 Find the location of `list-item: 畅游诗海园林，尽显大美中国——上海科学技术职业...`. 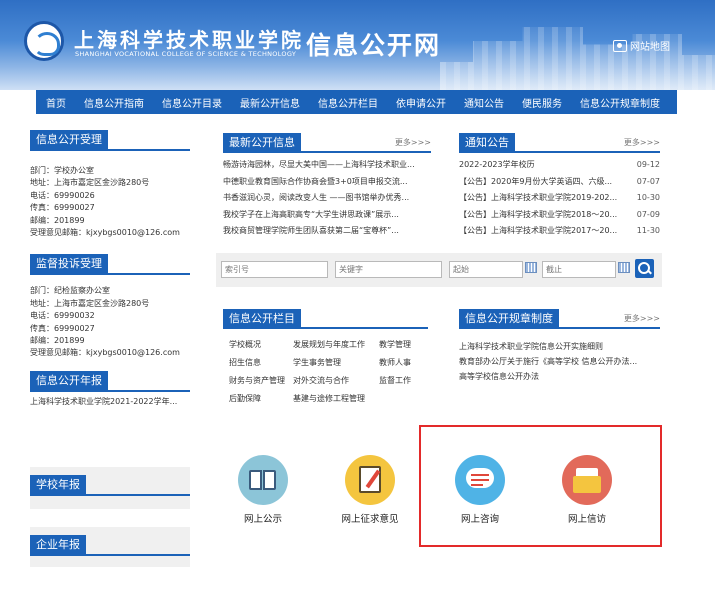

list-item: 畅游诗海园林，尽显大美中国——上海科学技术职业... is located at coordinates (327, 165).